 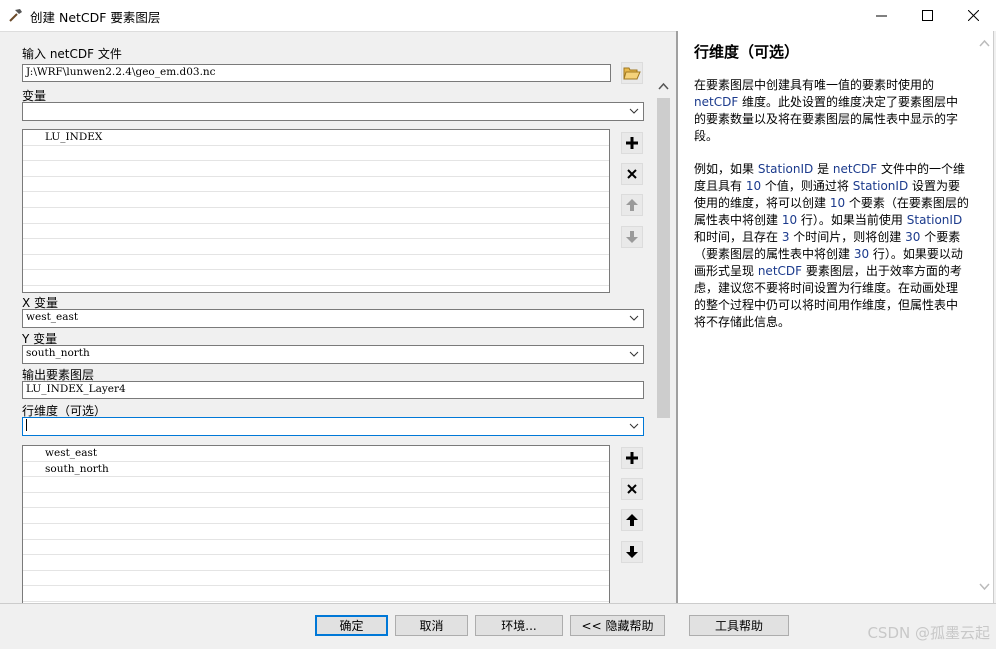 I want to click on close-button, so click(x=973, y=15).